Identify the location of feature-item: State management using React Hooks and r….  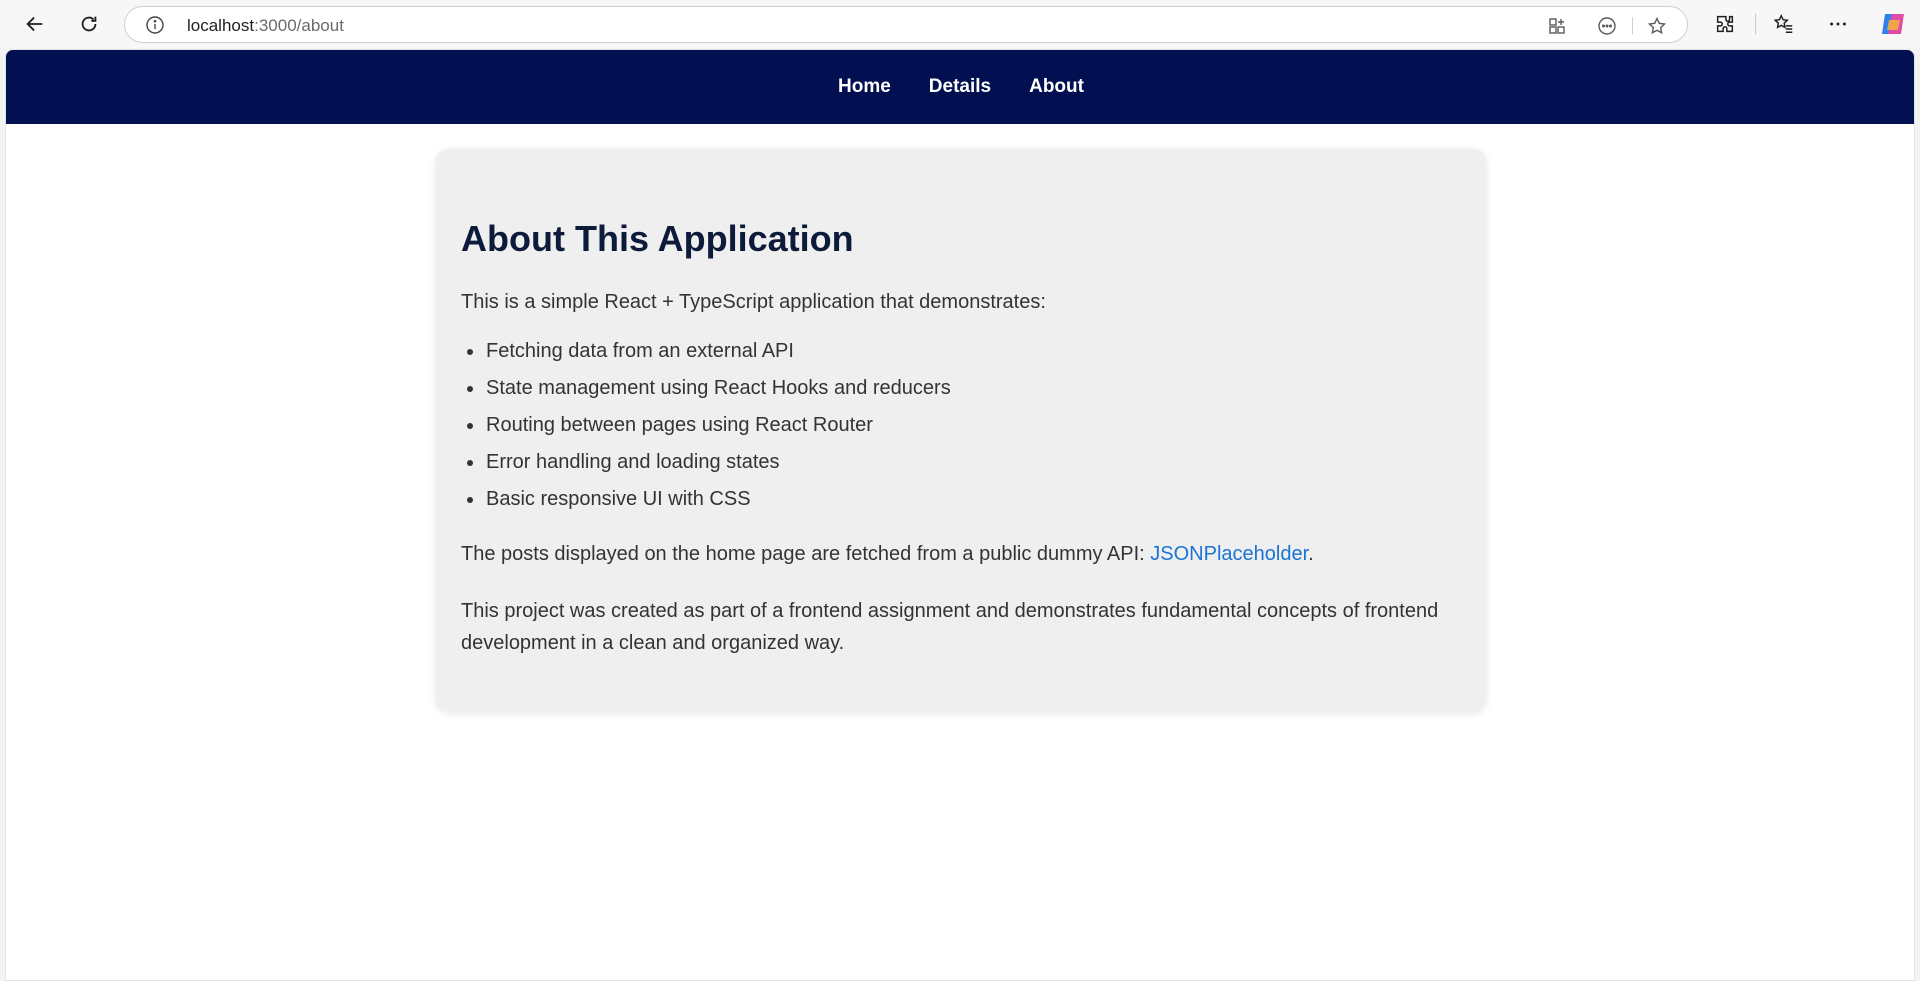
(706, 394).